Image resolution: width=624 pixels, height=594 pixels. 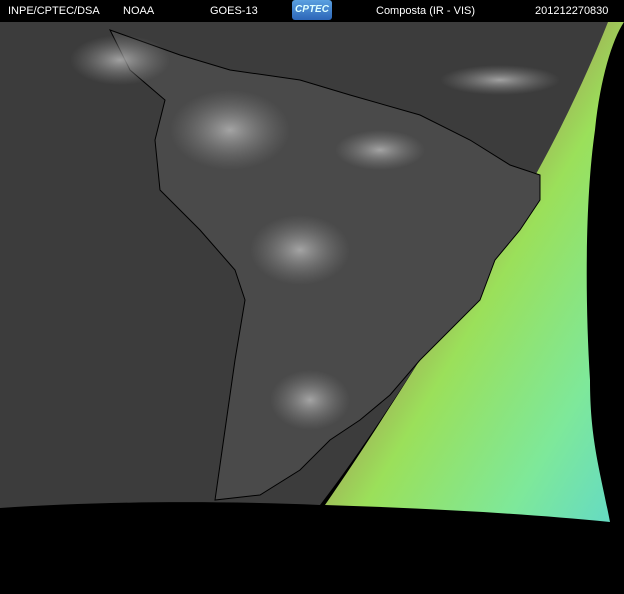 I want to click on agency-label: NOAA, so click(x=139, y=11).